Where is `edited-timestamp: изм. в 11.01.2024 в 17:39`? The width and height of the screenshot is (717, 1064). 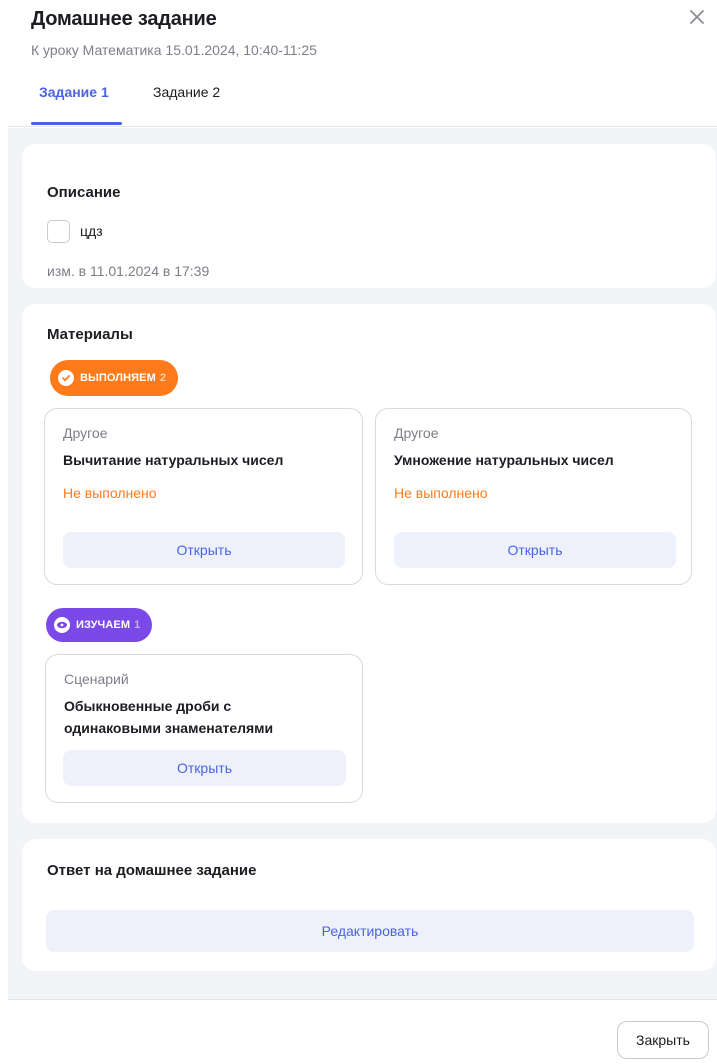
edited-timestamp: изм. в 11.01.2024 в 17:39 is located at coordinates (128, 271).